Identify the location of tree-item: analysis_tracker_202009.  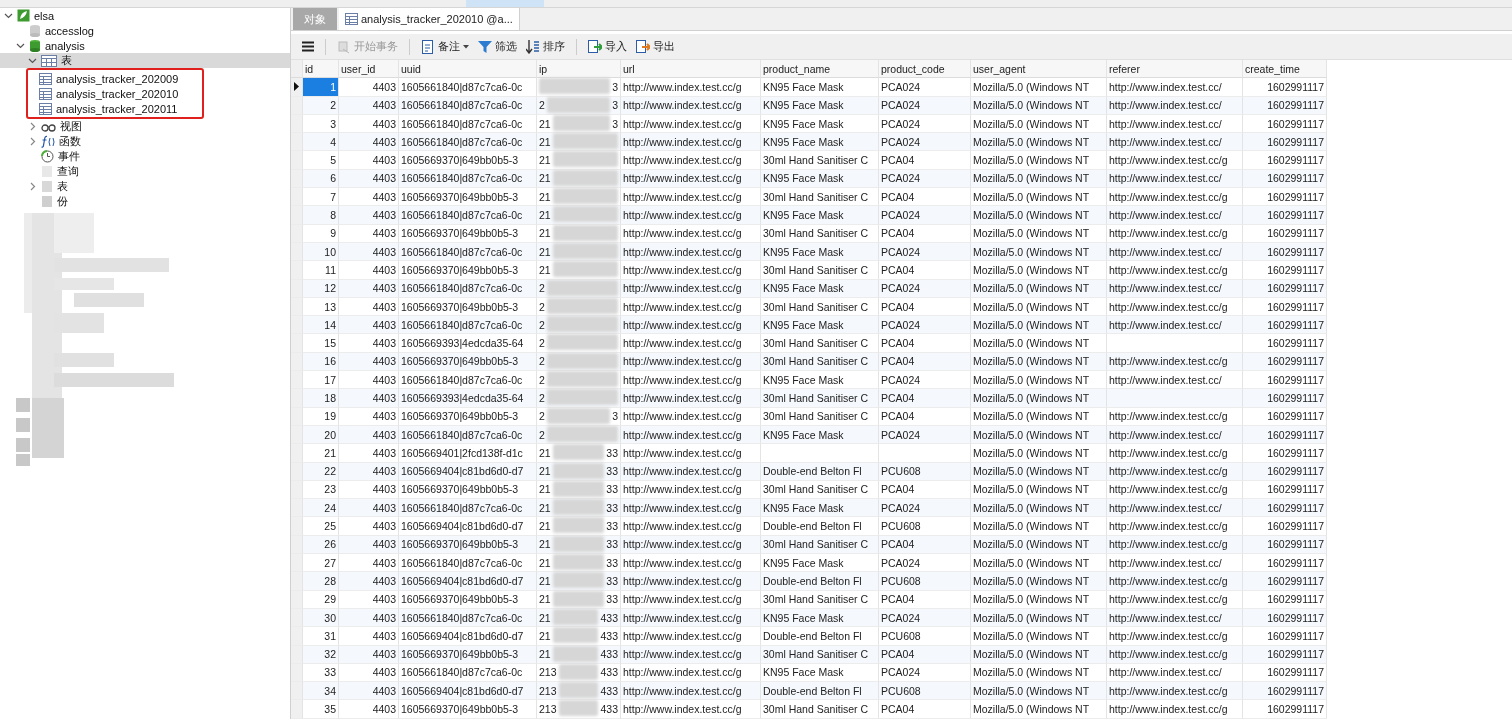
(114, 78).